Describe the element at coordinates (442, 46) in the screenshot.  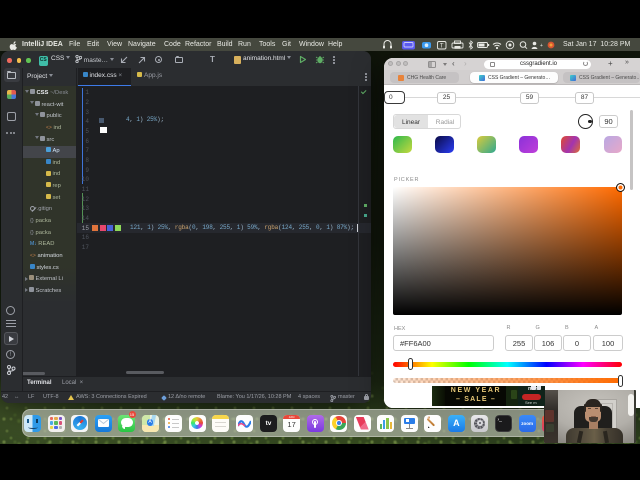
I see `svg-text: T` at that location.